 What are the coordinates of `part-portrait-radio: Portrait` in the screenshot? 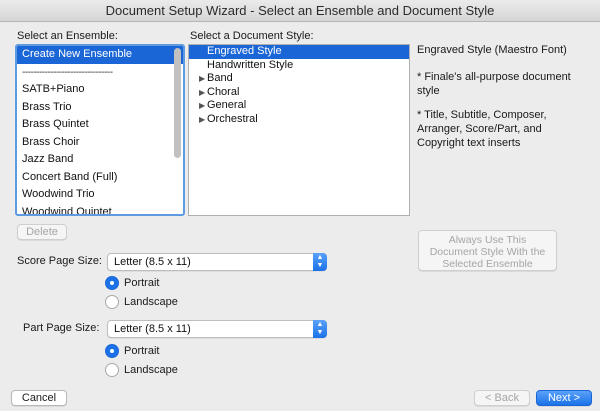 It's located at (132, 351).